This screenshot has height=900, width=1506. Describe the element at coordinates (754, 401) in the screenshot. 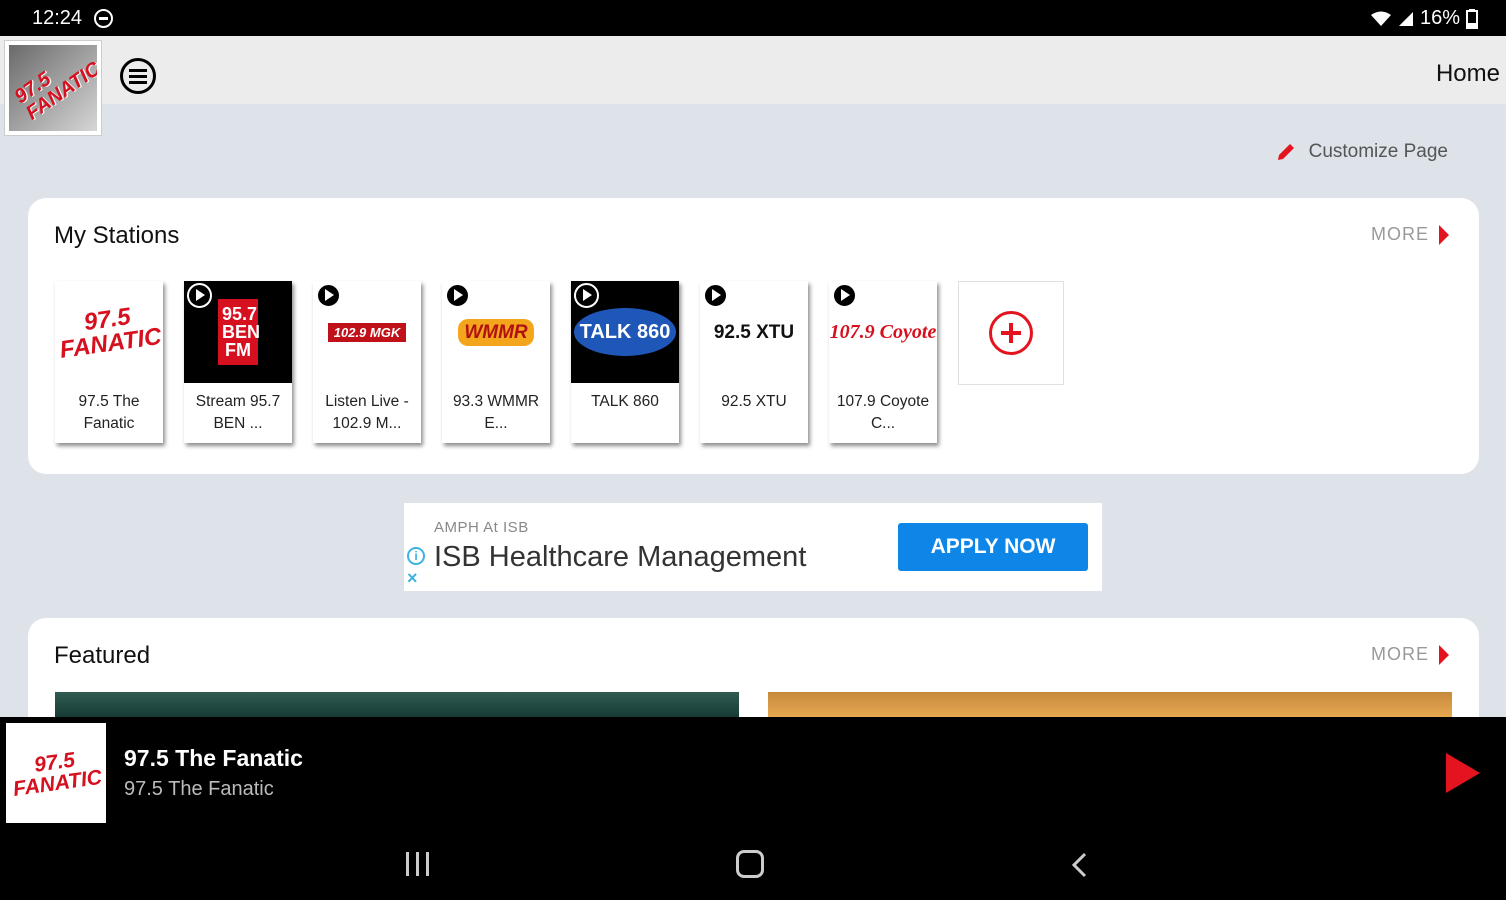

I see `station-label: 92.5 XTU` at that location.